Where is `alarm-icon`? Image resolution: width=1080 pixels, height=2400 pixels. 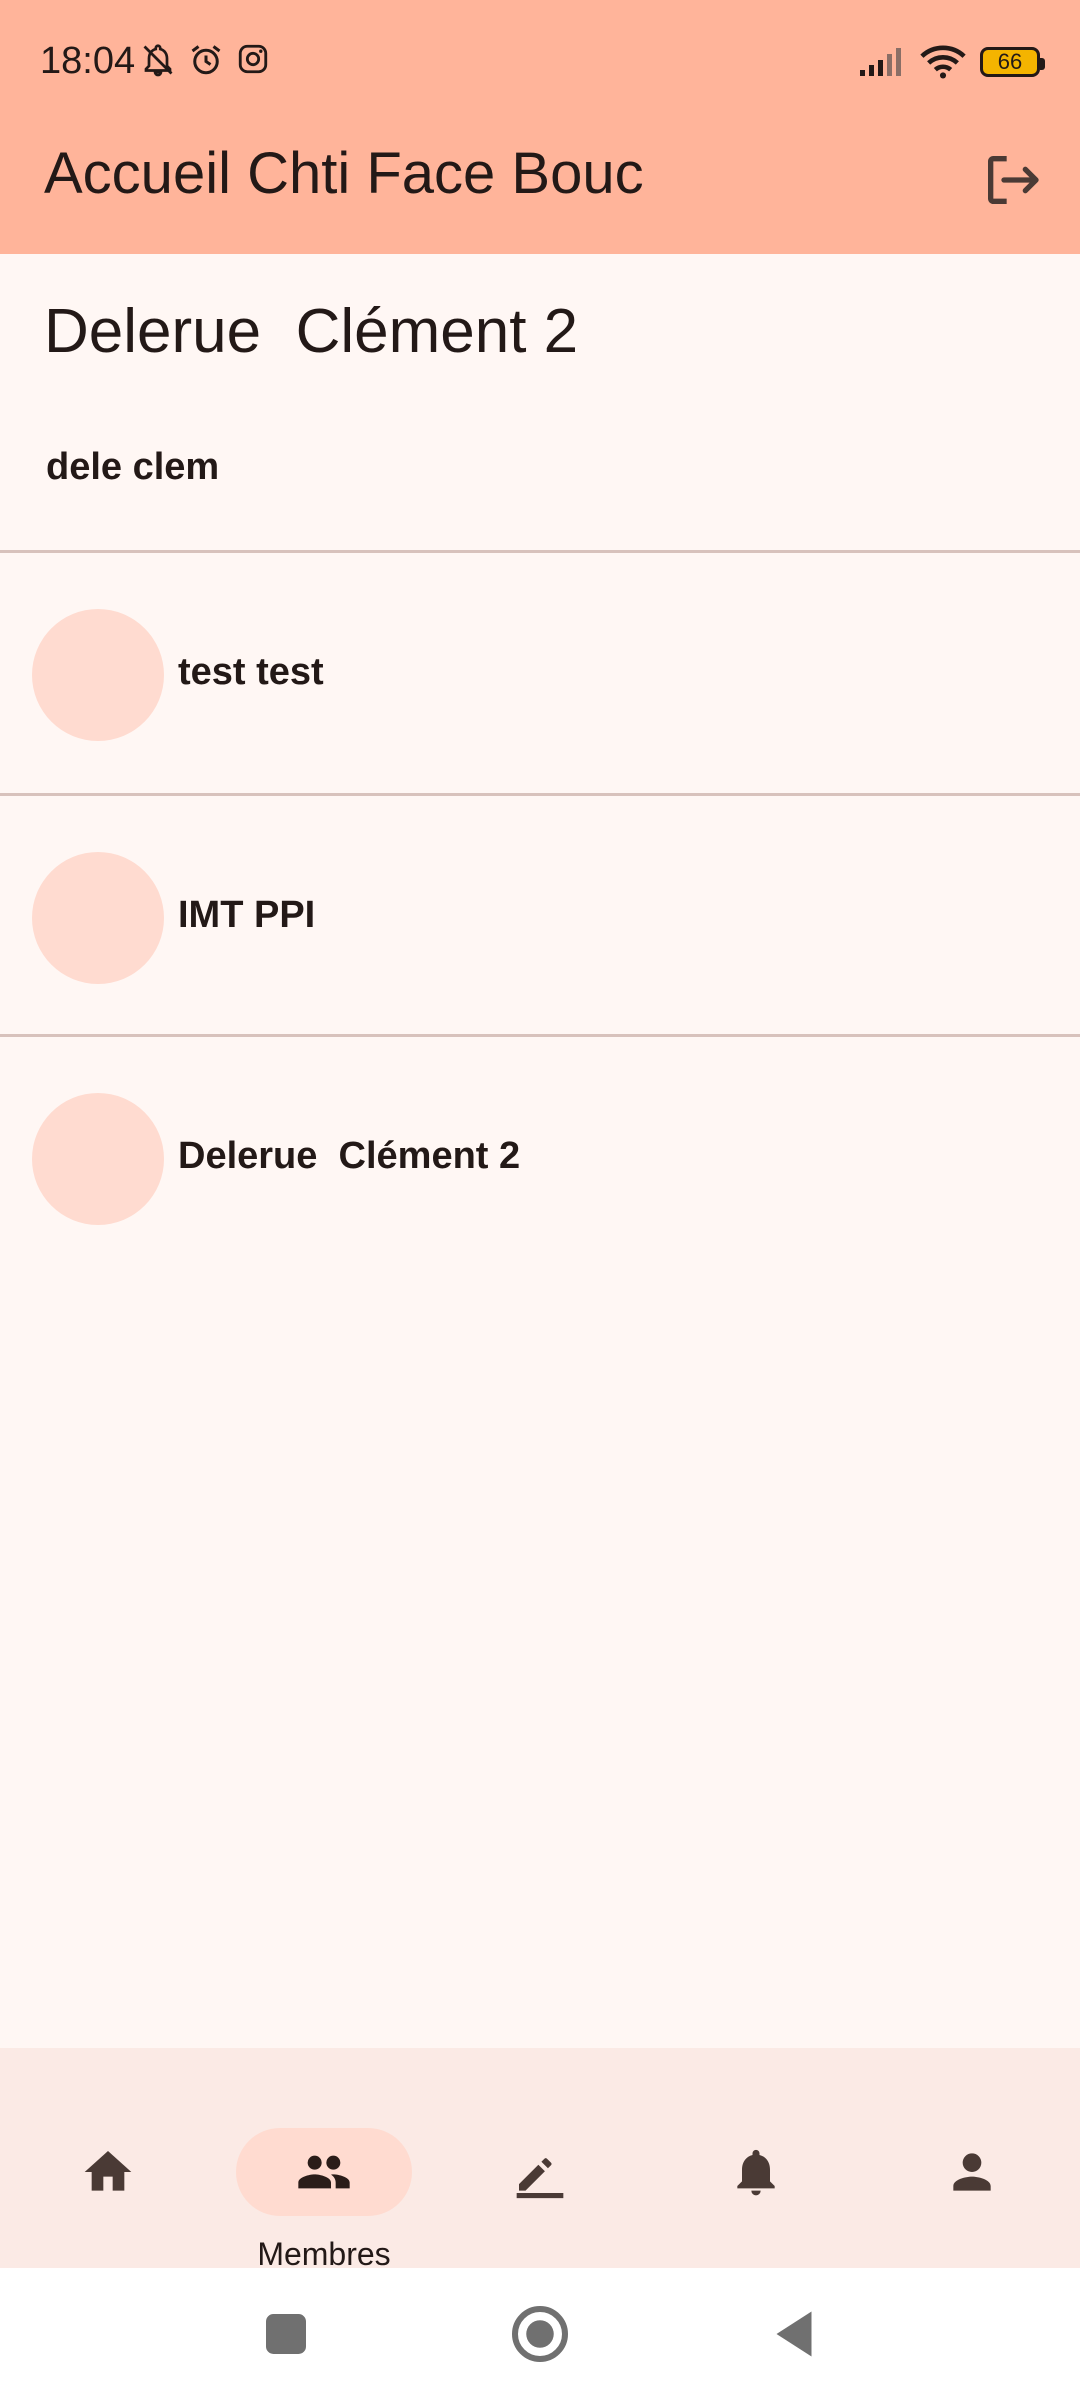 alarm-icon is located at coordinates (206, 60).